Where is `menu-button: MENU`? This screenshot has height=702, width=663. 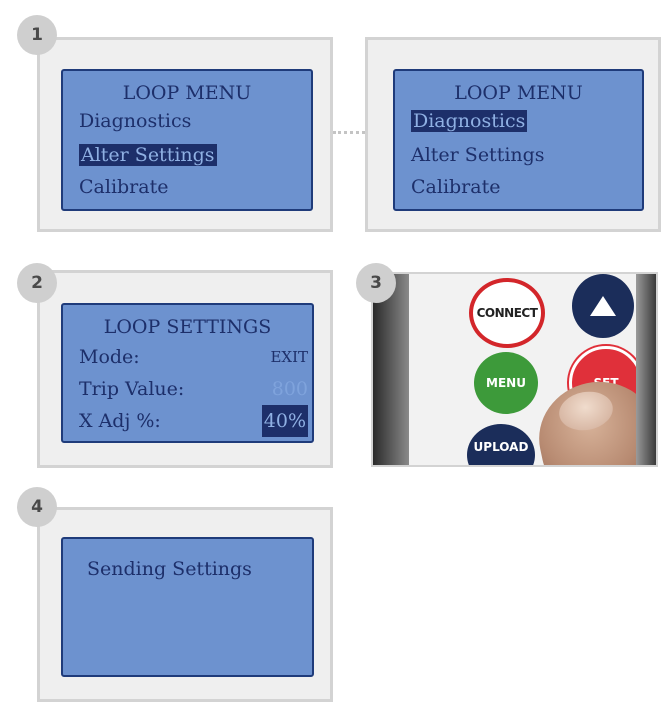 menu-button: MENU is located at coordinates (506, 383).